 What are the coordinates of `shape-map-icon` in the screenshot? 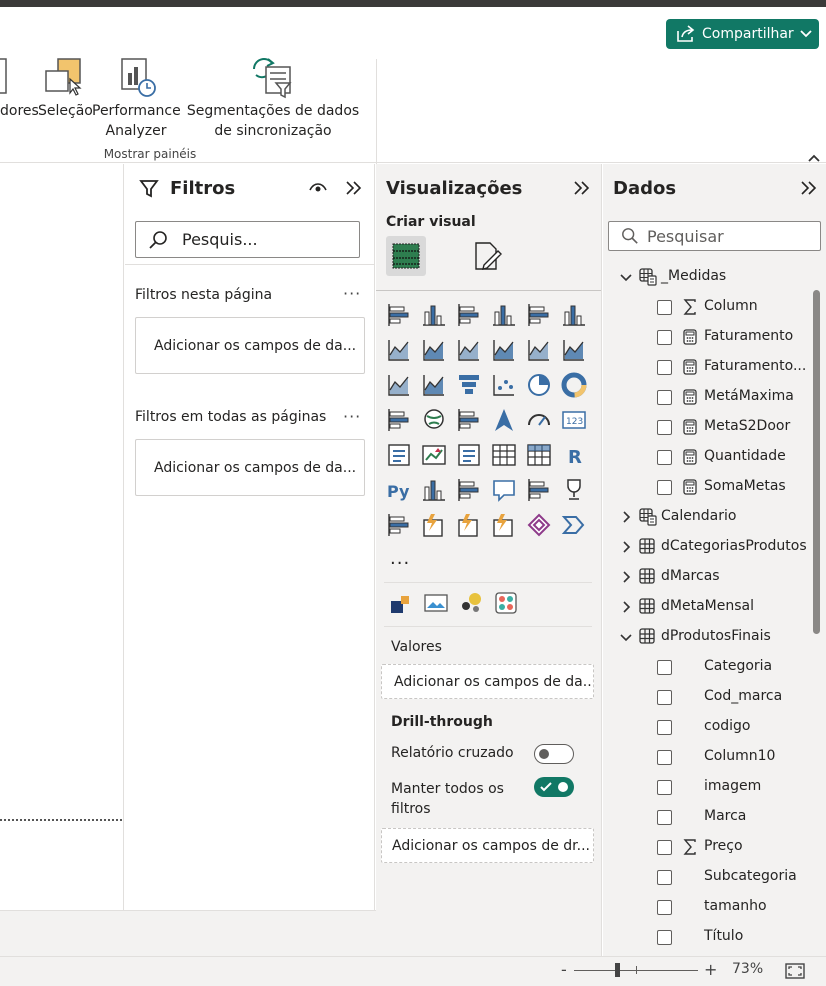 It's located at (539, 525).